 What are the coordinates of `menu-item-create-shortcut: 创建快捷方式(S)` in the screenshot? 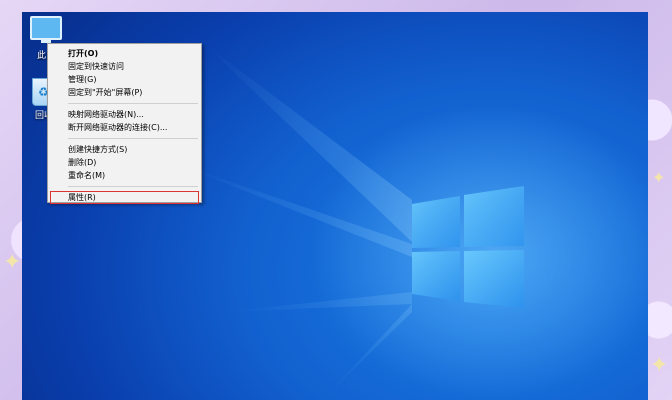 It's located at (124, 149).